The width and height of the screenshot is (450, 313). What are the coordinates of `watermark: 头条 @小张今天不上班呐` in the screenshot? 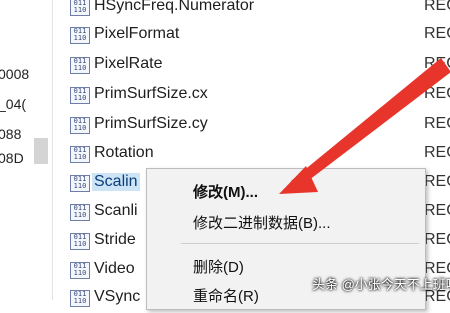 It's located at (381, 284).